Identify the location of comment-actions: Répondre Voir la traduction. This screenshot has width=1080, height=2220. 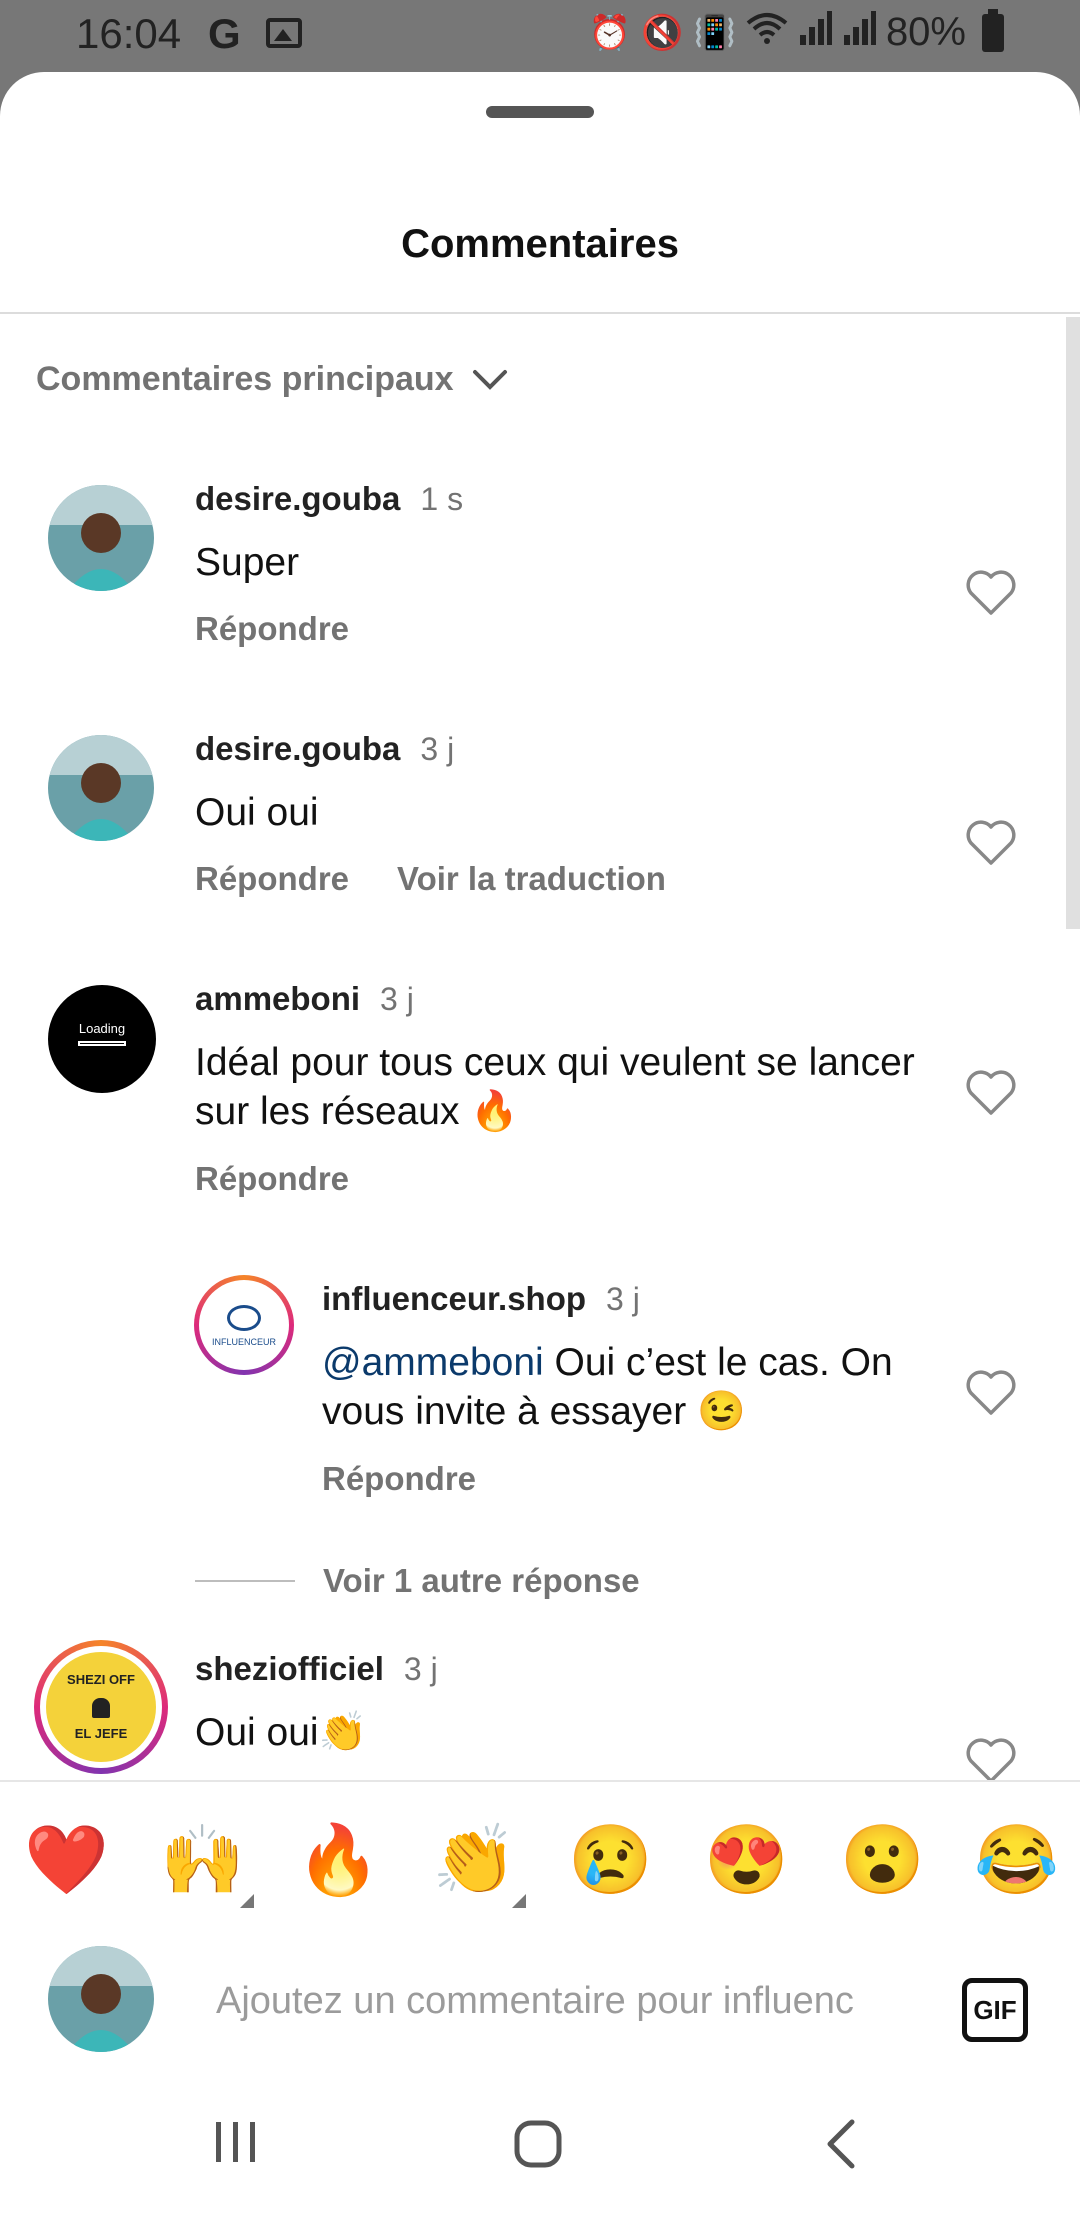
(430, 879).